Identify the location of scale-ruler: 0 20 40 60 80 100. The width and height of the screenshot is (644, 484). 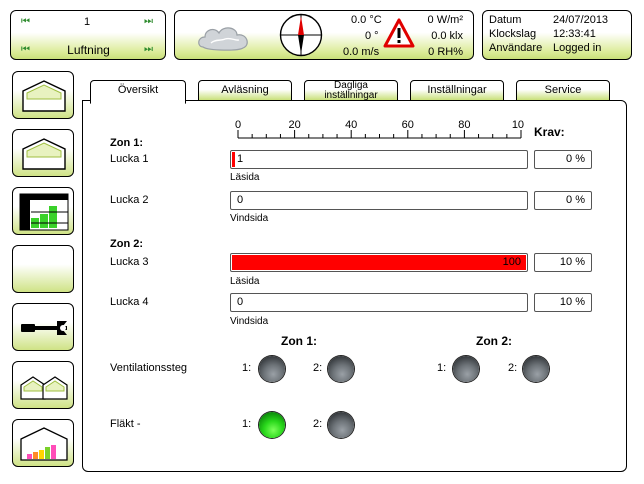
(379, 129).